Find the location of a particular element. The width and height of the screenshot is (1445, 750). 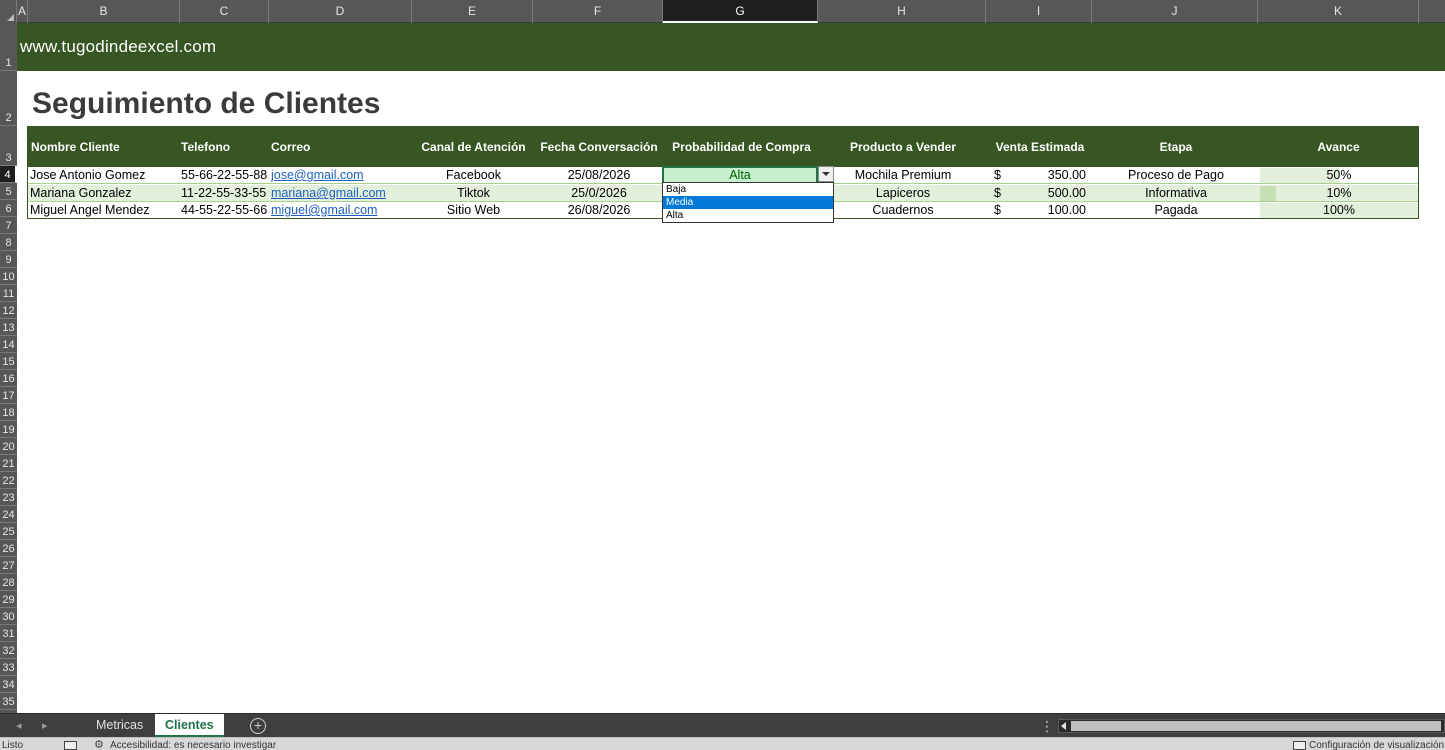

scroll-tabs-left-icon: ◂ is located at coordinates (19, 726).